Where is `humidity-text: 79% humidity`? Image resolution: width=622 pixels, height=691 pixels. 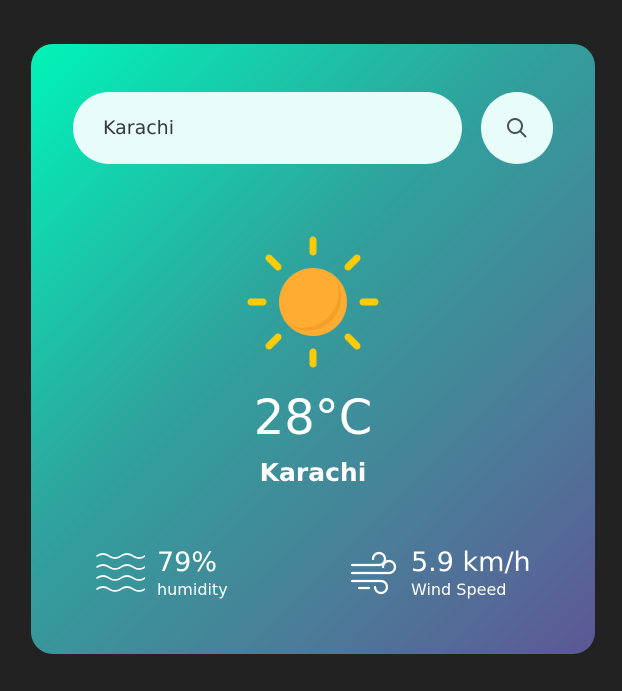 humidity-text: 79% humidity is located at coordinates (192, 573).